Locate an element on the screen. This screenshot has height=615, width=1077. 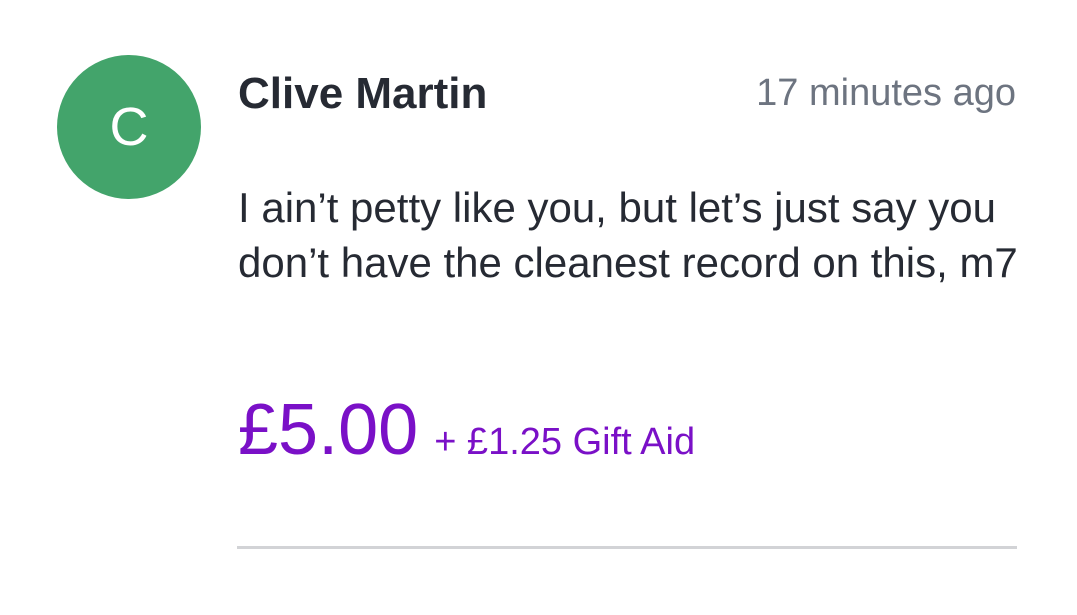
gift-aid-amount: + £1.25 Gift Aid is located at coordinates (565, 442).